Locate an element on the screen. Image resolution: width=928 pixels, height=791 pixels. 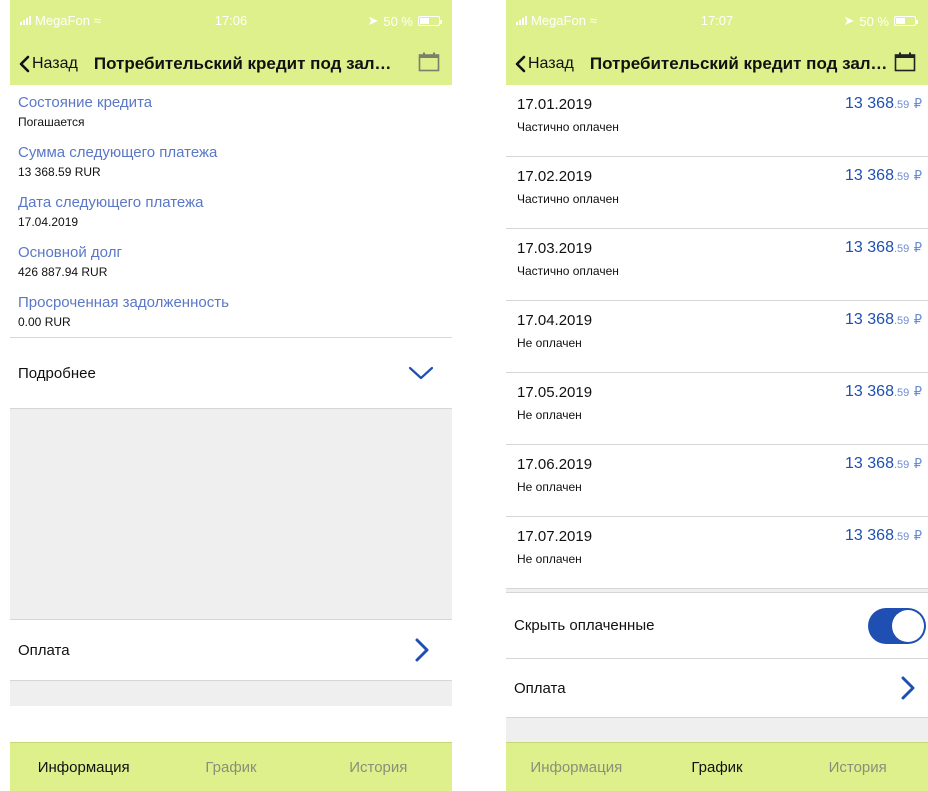
field-label: Основной долг is located at coordinates (70, 252).